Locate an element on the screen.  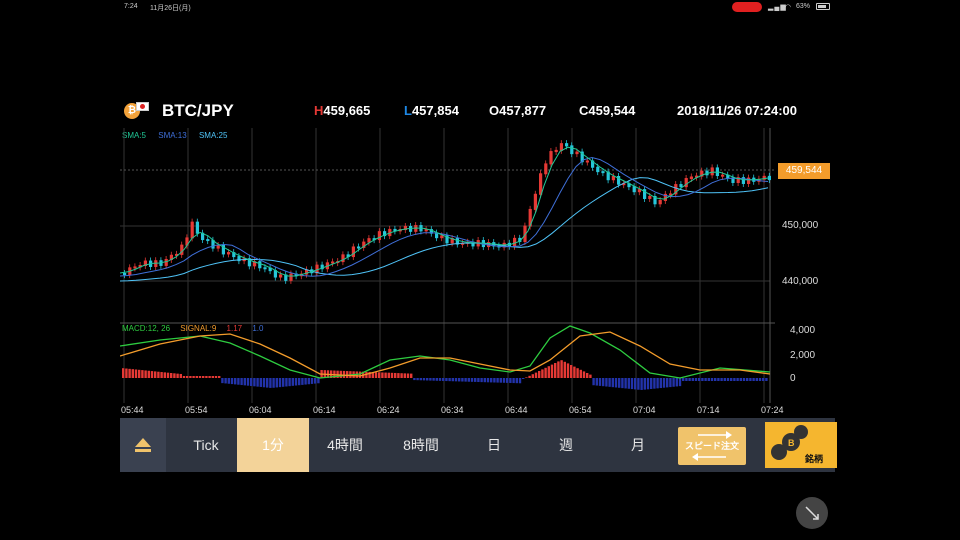
zoom-button is located at coordinates (812, 513).